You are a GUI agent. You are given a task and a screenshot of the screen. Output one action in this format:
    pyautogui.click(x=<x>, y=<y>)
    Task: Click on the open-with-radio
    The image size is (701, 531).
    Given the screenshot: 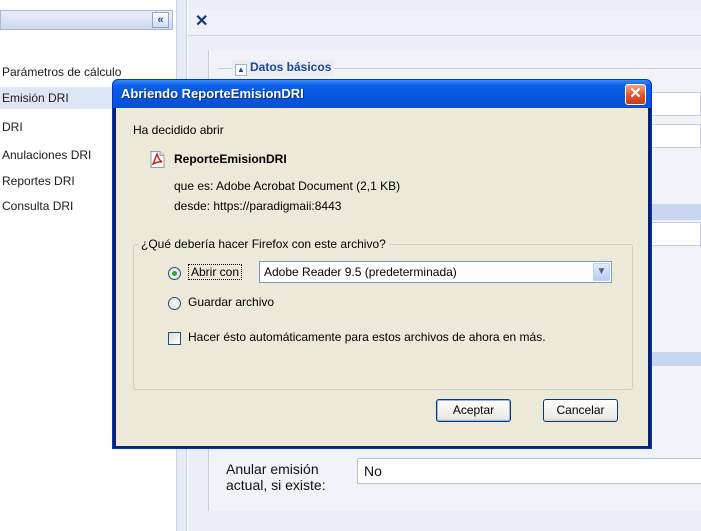 What is the action you would take?
    pyautogui.click(x=174, y=273)
    